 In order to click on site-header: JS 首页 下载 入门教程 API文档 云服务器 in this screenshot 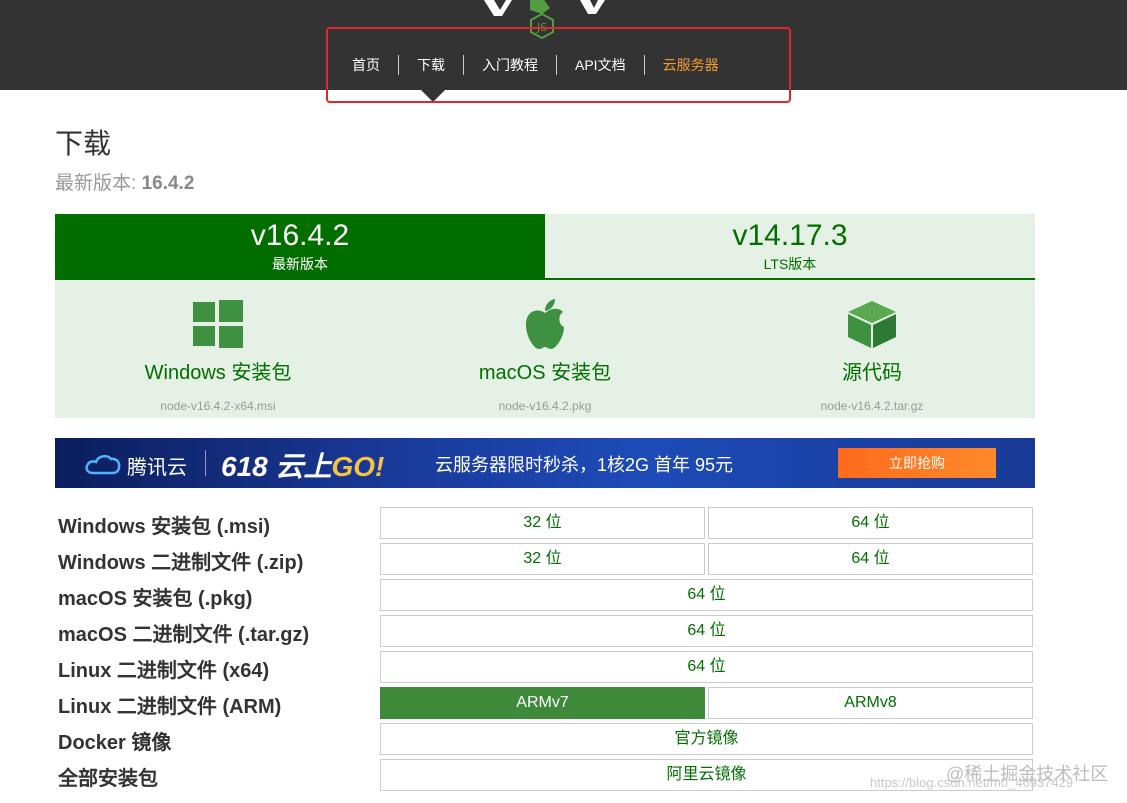, I will do `click(563, 45)`.